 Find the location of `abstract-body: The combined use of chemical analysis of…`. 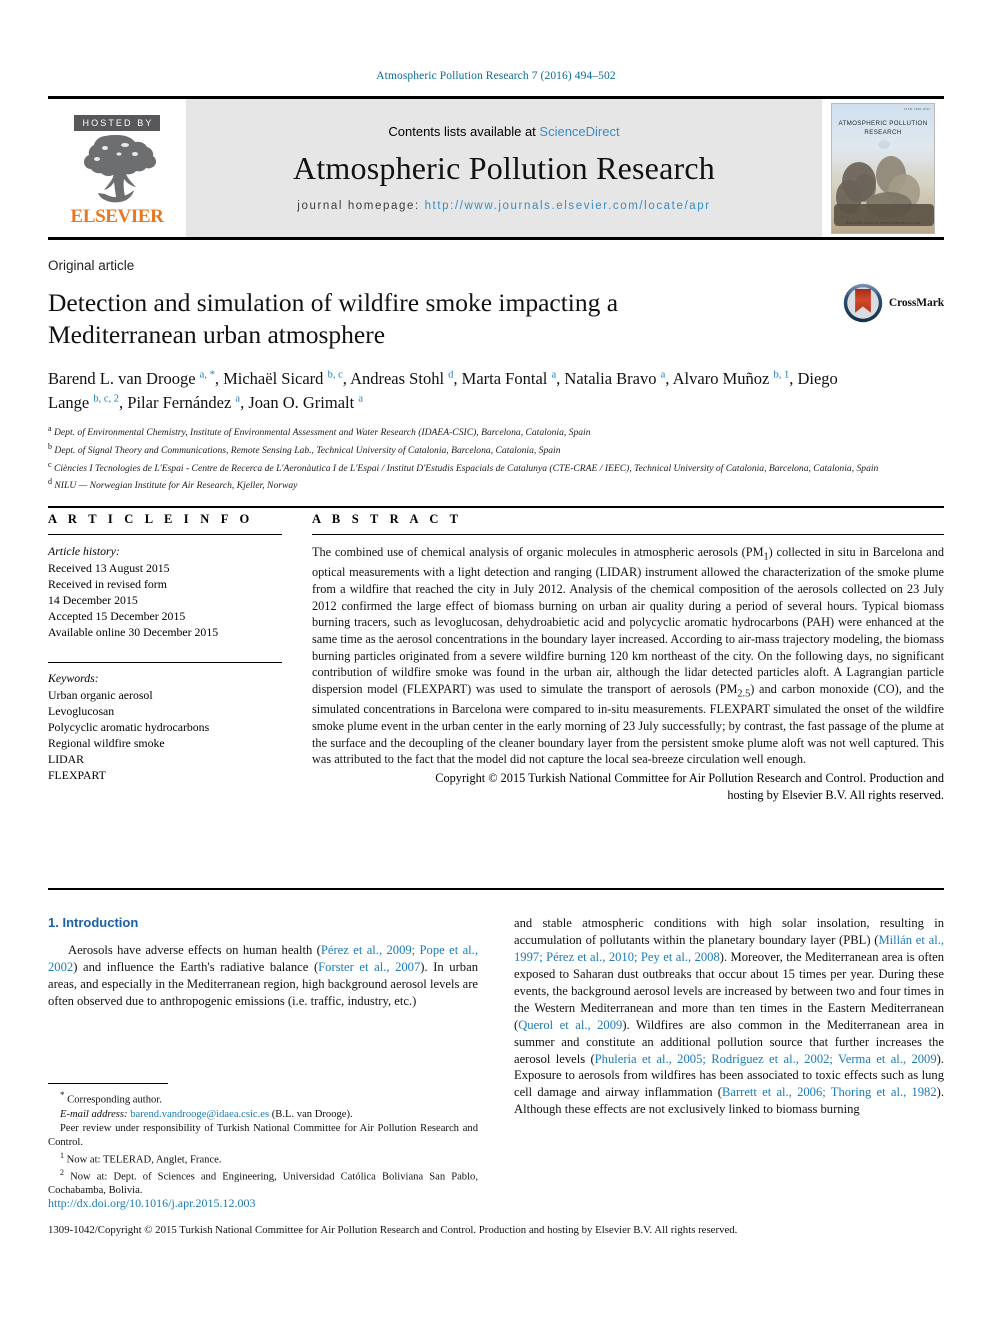

abstract-body: The combined use of chemical analysis of… is located at coordinates (628, 656).